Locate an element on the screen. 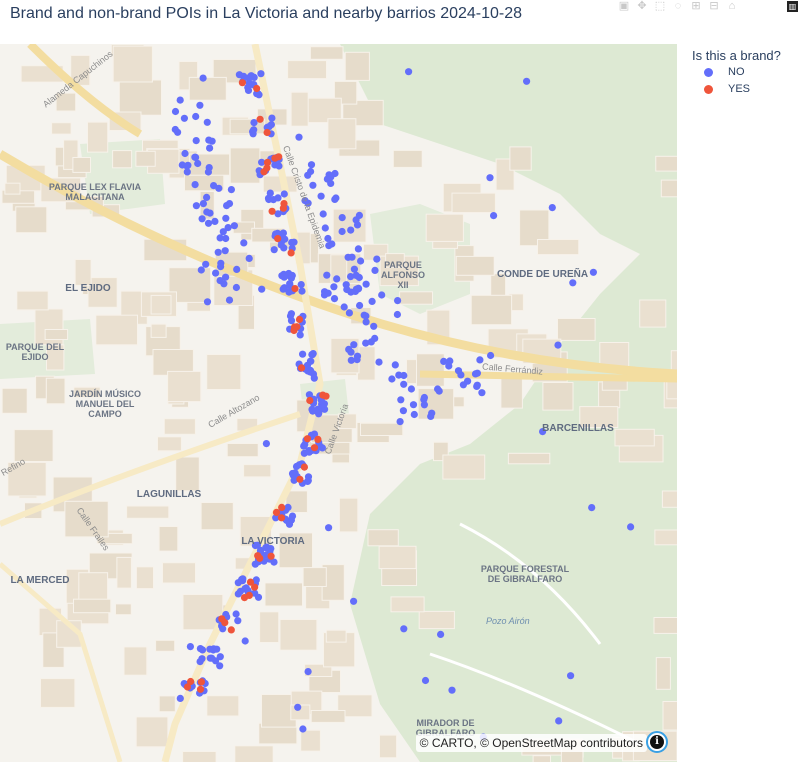 The height and width of the screenshot is (762, 800). legend-item-no: NO is located at coordinates (734, 72).